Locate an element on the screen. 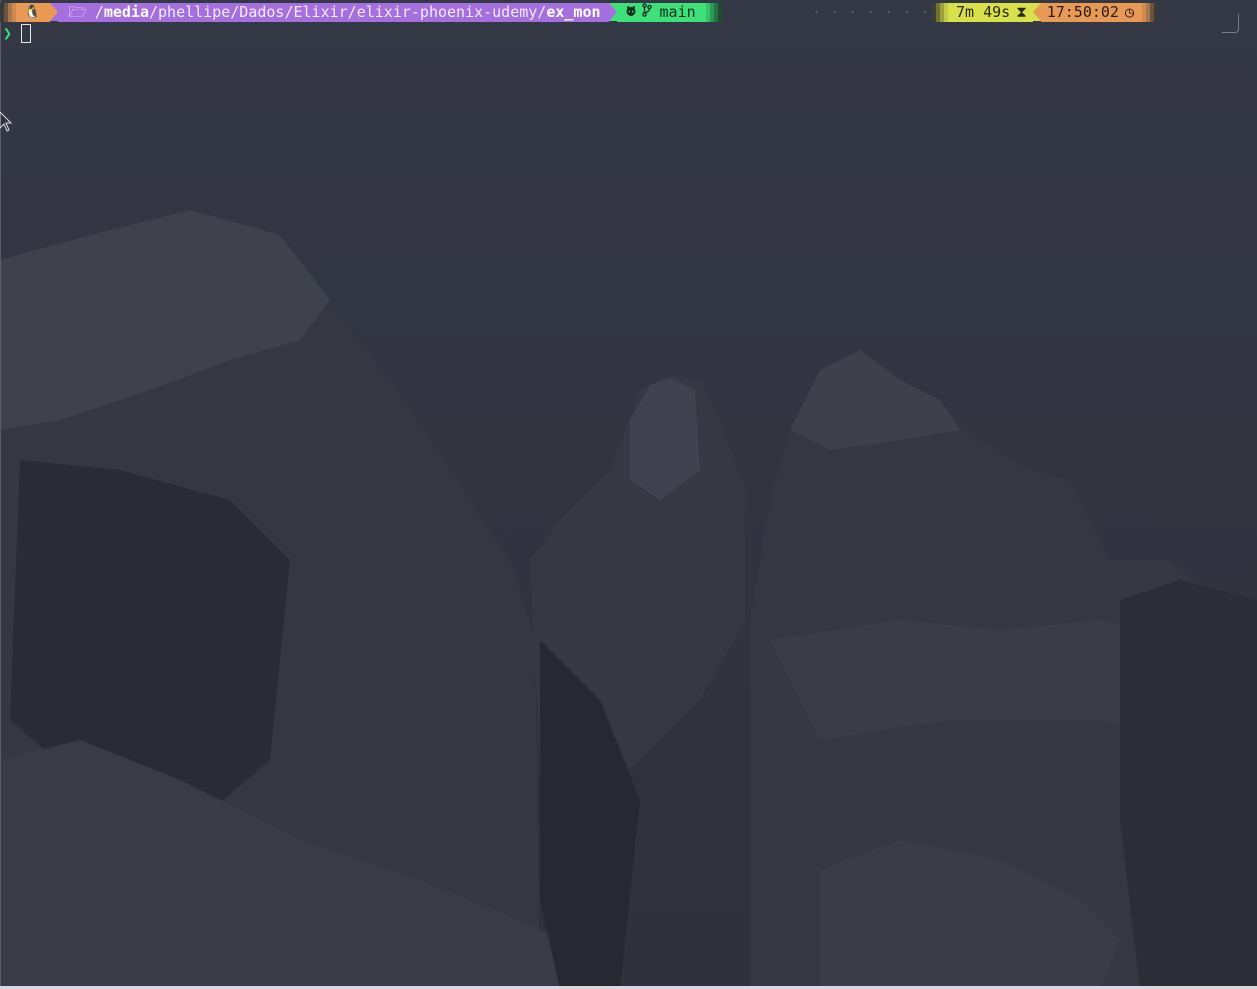 This screenshot has height=989, width=1257. command-input-line: ❯ is located at coordinates (17, 33).